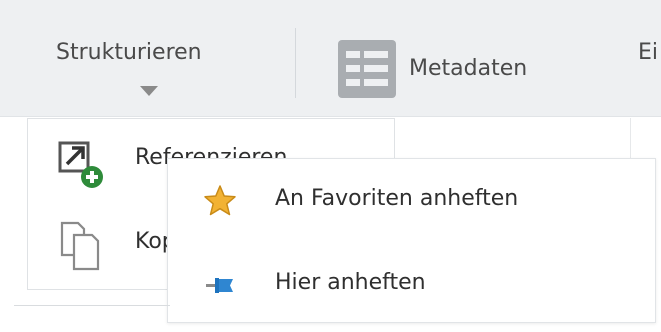 This screenshot has width=661, height=332. I want to click on tab-metadaten-label: Metadaten, so click(468, 68).